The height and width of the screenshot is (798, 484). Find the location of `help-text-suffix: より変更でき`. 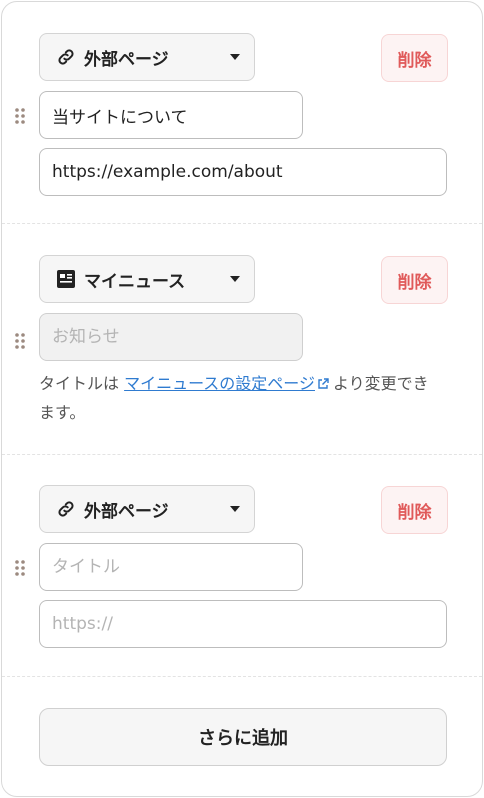

help-text-suffix: より変更でき is located at coordinates (380, 383).